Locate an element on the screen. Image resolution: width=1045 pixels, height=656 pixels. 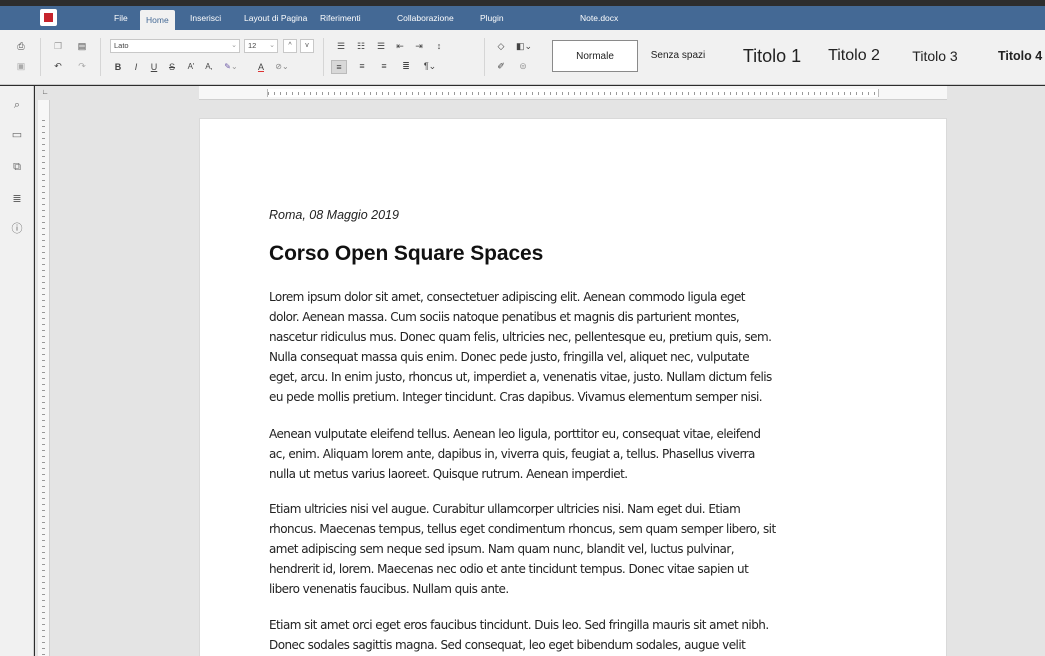
shading-icon: ◇ is located at coordinates (501, 46).